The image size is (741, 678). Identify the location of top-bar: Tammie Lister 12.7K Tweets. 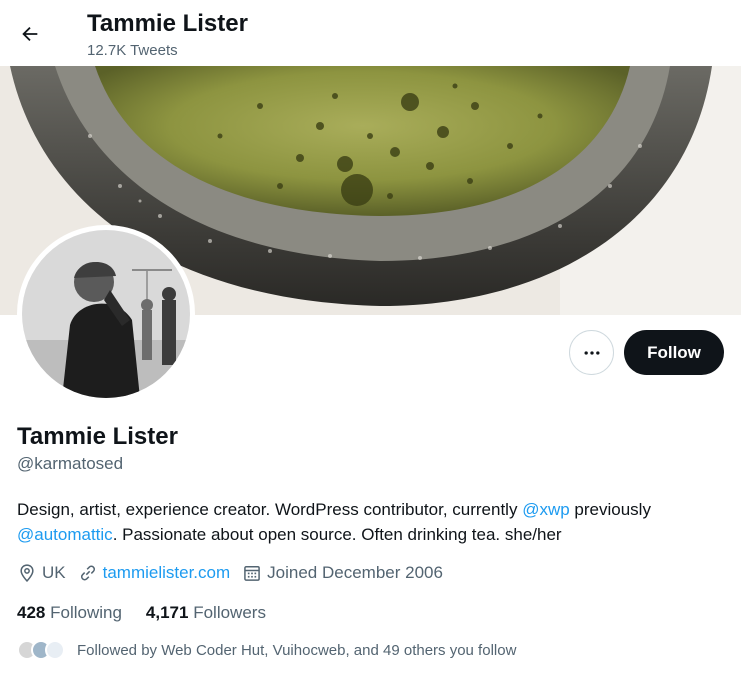
(370, 33).